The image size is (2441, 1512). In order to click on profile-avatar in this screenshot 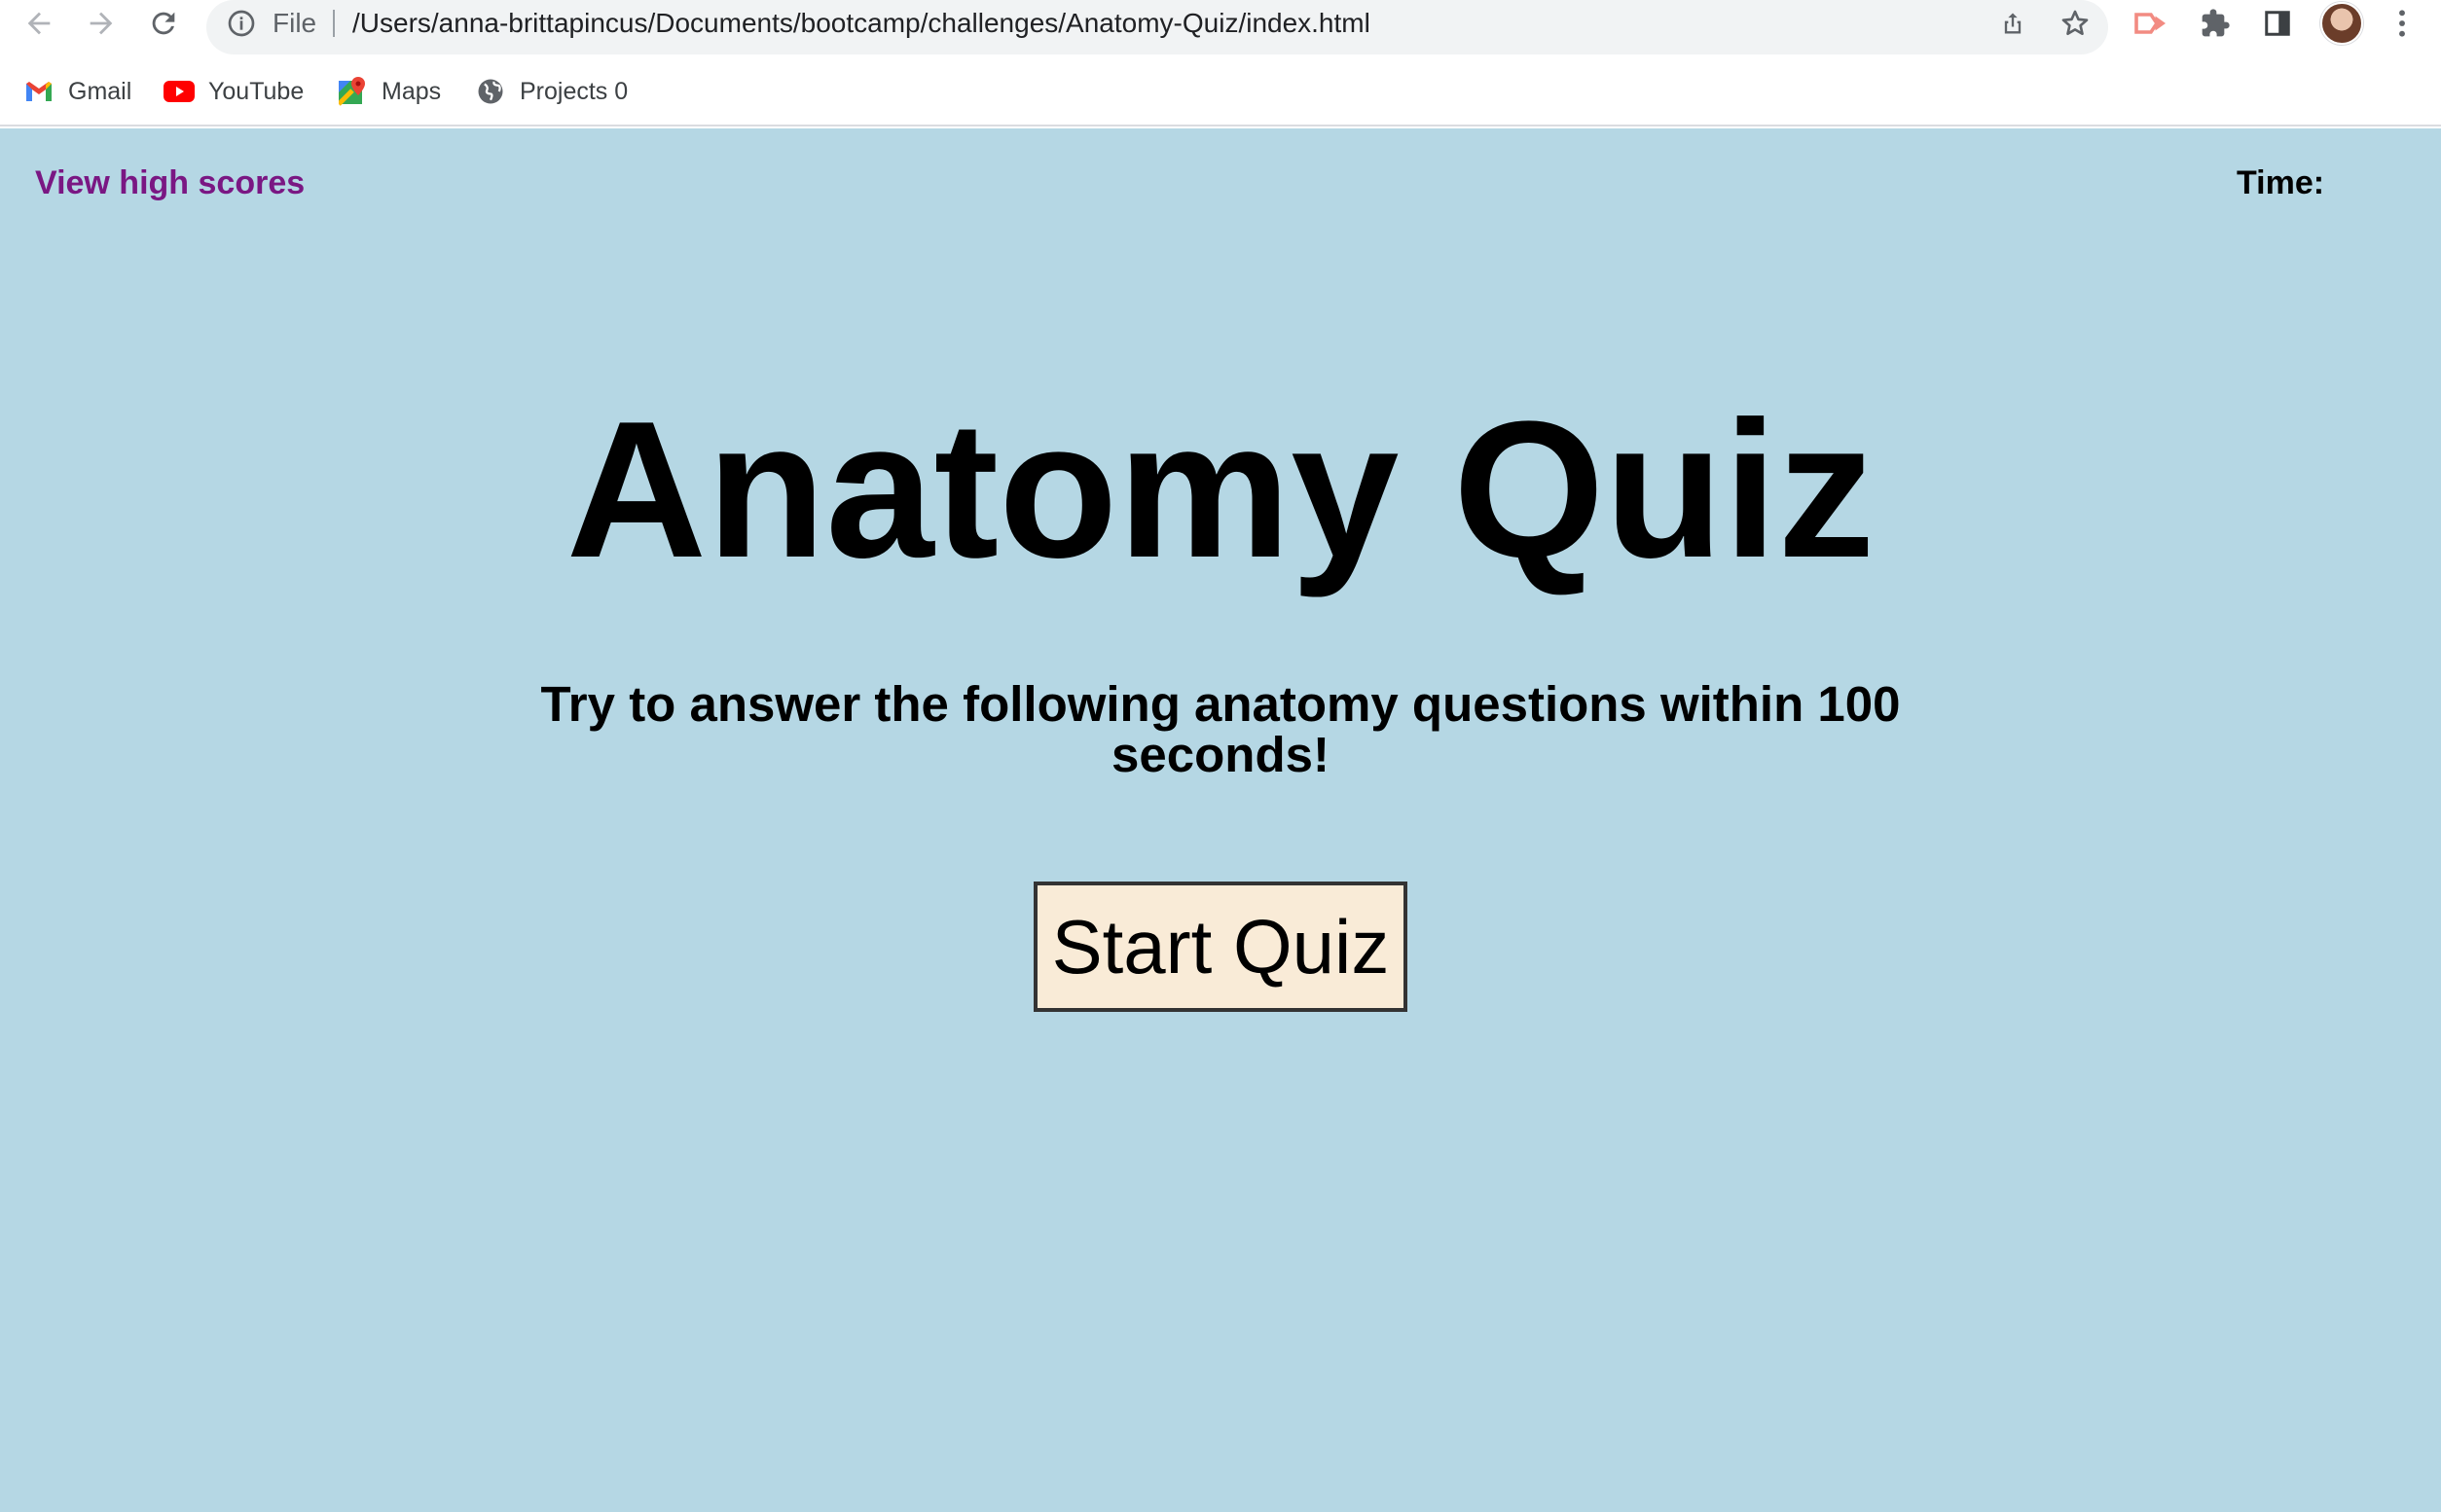, I will do `click(2341, 23)`.